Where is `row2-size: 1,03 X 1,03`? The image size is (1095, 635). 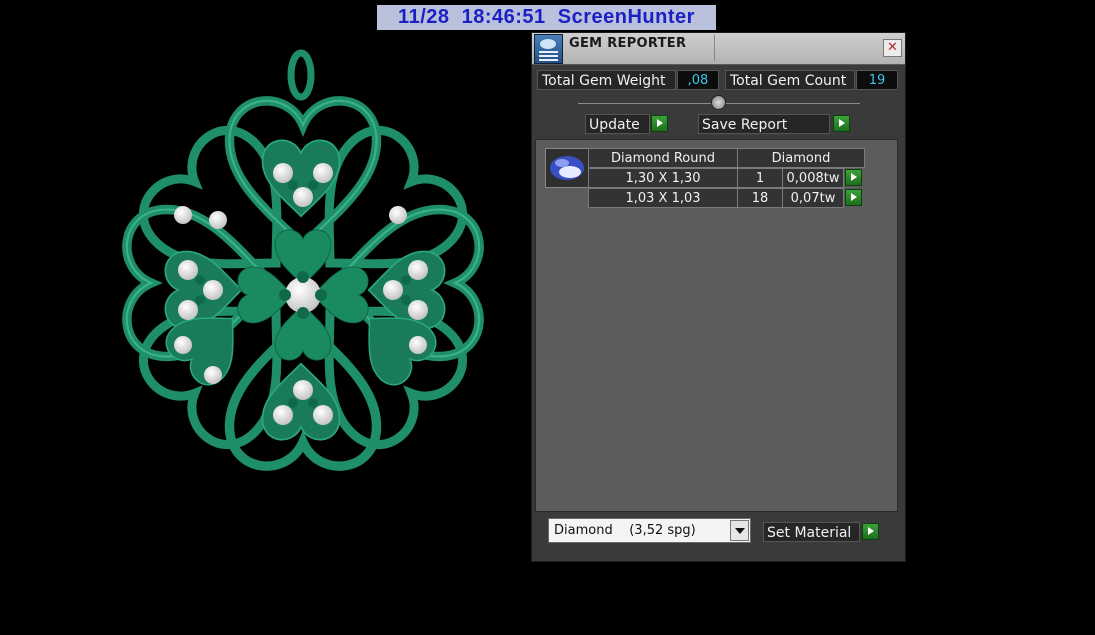
row2-size: 1,03 X 1,03 is located at coordinates (663, 198).